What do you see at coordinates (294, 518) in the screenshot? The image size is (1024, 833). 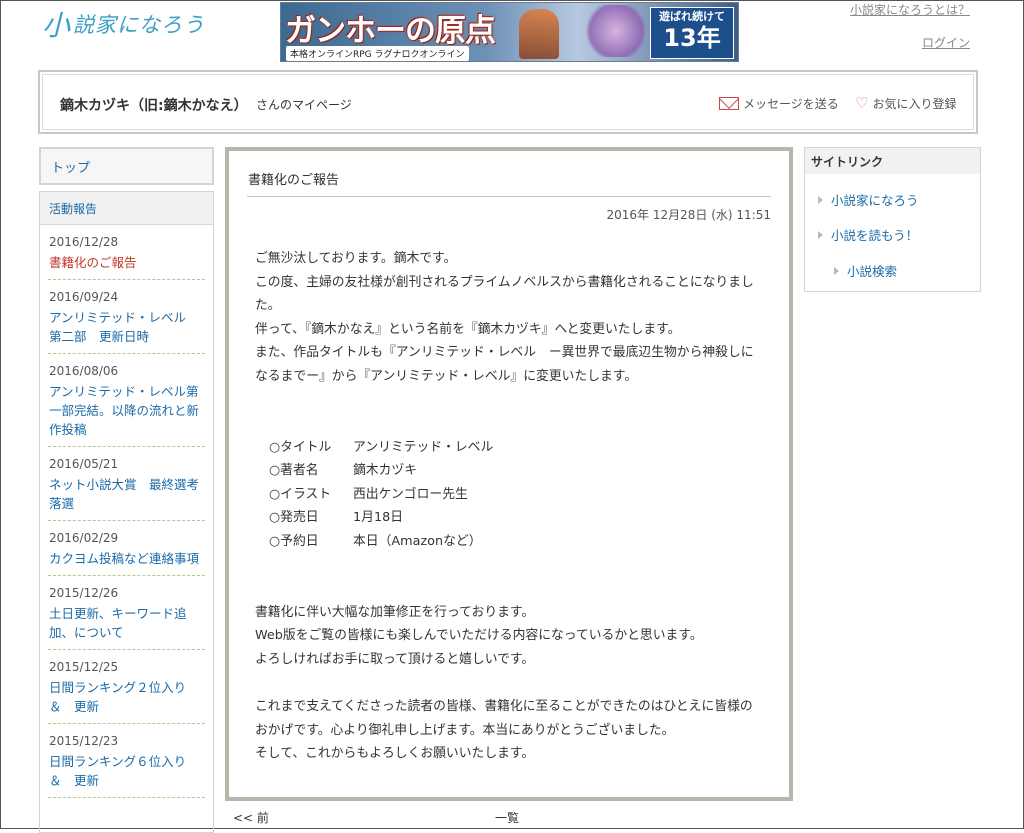 I see `info-label: ○発売日` at bounding box center [294, 518].